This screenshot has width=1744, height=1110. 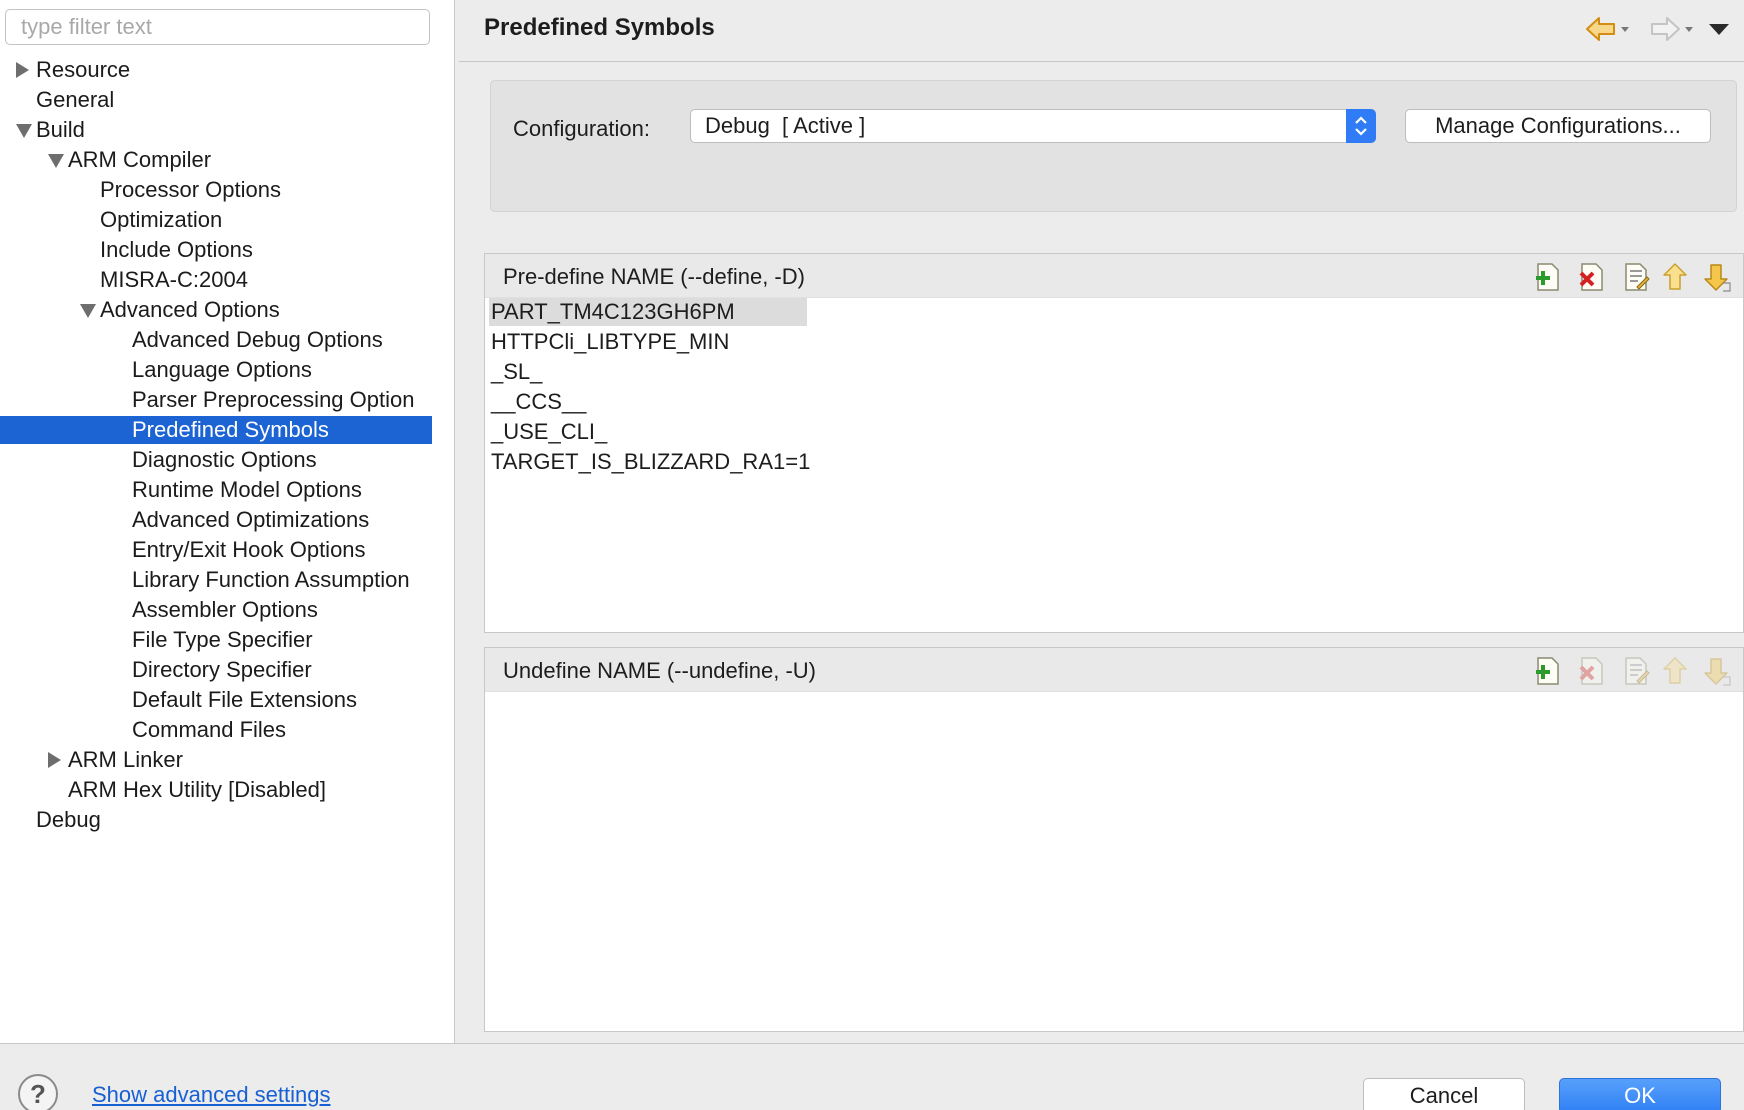 I want to click on predefine-add-icon, so click(x=1548, y=277).